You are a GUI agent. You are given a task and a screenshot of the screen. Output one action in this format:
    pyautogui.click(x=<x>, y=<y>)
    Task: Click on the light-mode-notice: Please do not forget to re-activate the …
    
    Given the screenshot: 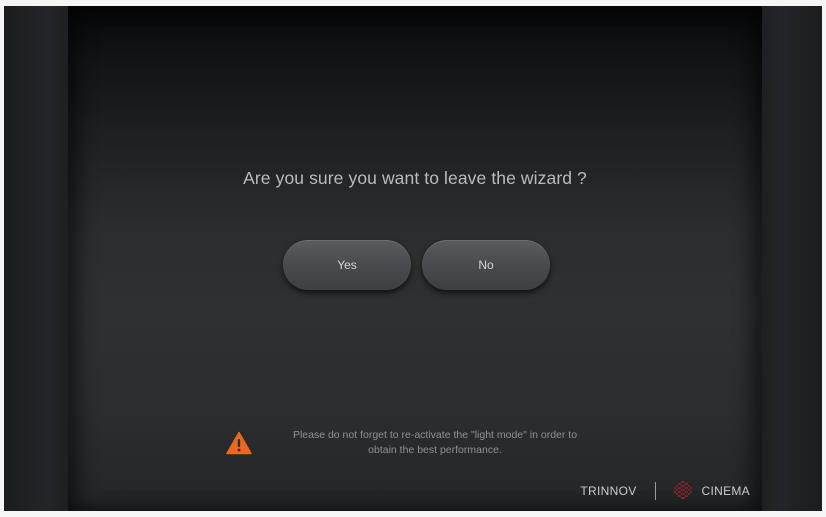 What is the action you would take?
    pyautogui.click(x=416, y=443)
    